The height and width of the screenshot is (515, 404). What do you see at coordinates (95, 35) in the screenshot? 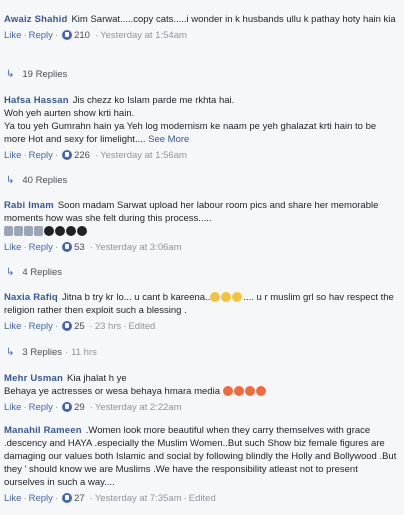
I see `comment-meta: Like · Reply · 210 · Yesterday at 1:54am` at bounding box center [95, 35].